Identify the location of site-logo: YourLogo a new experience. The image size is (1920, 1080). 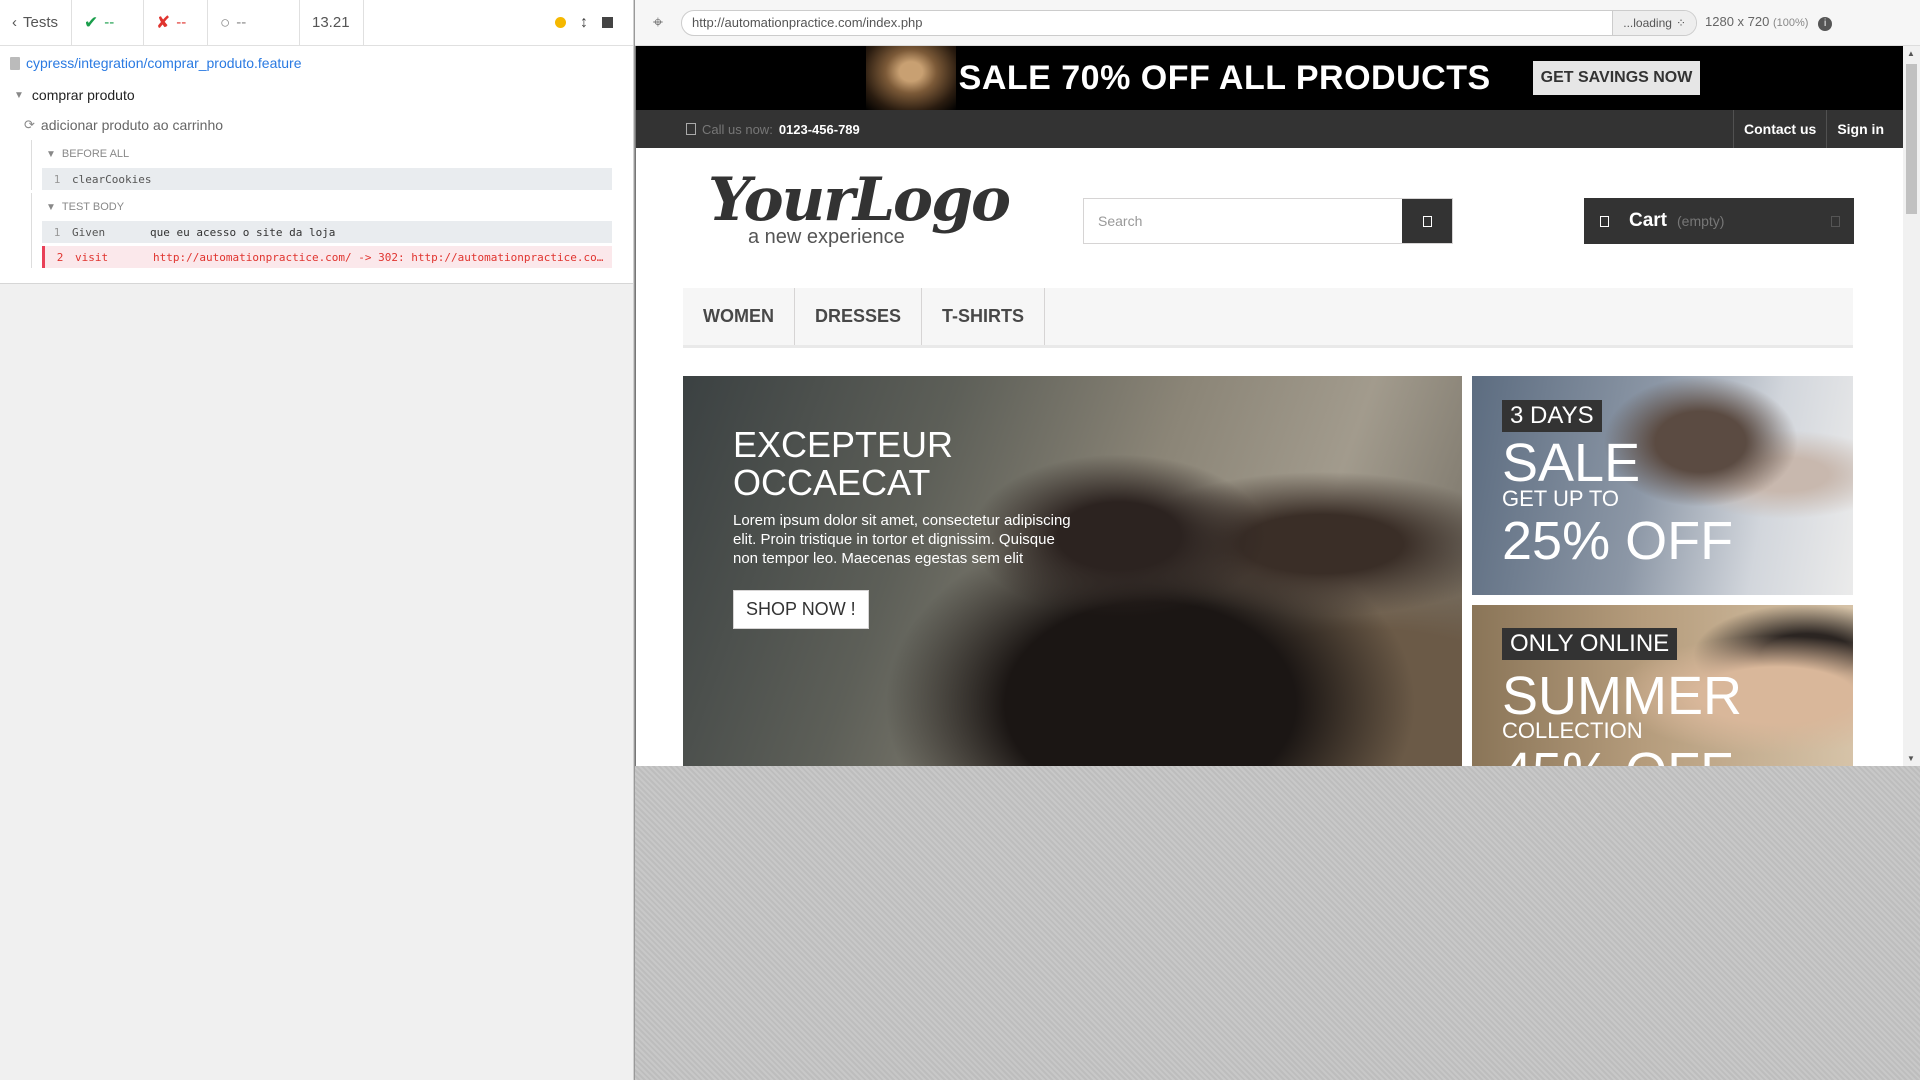
(859, 206).